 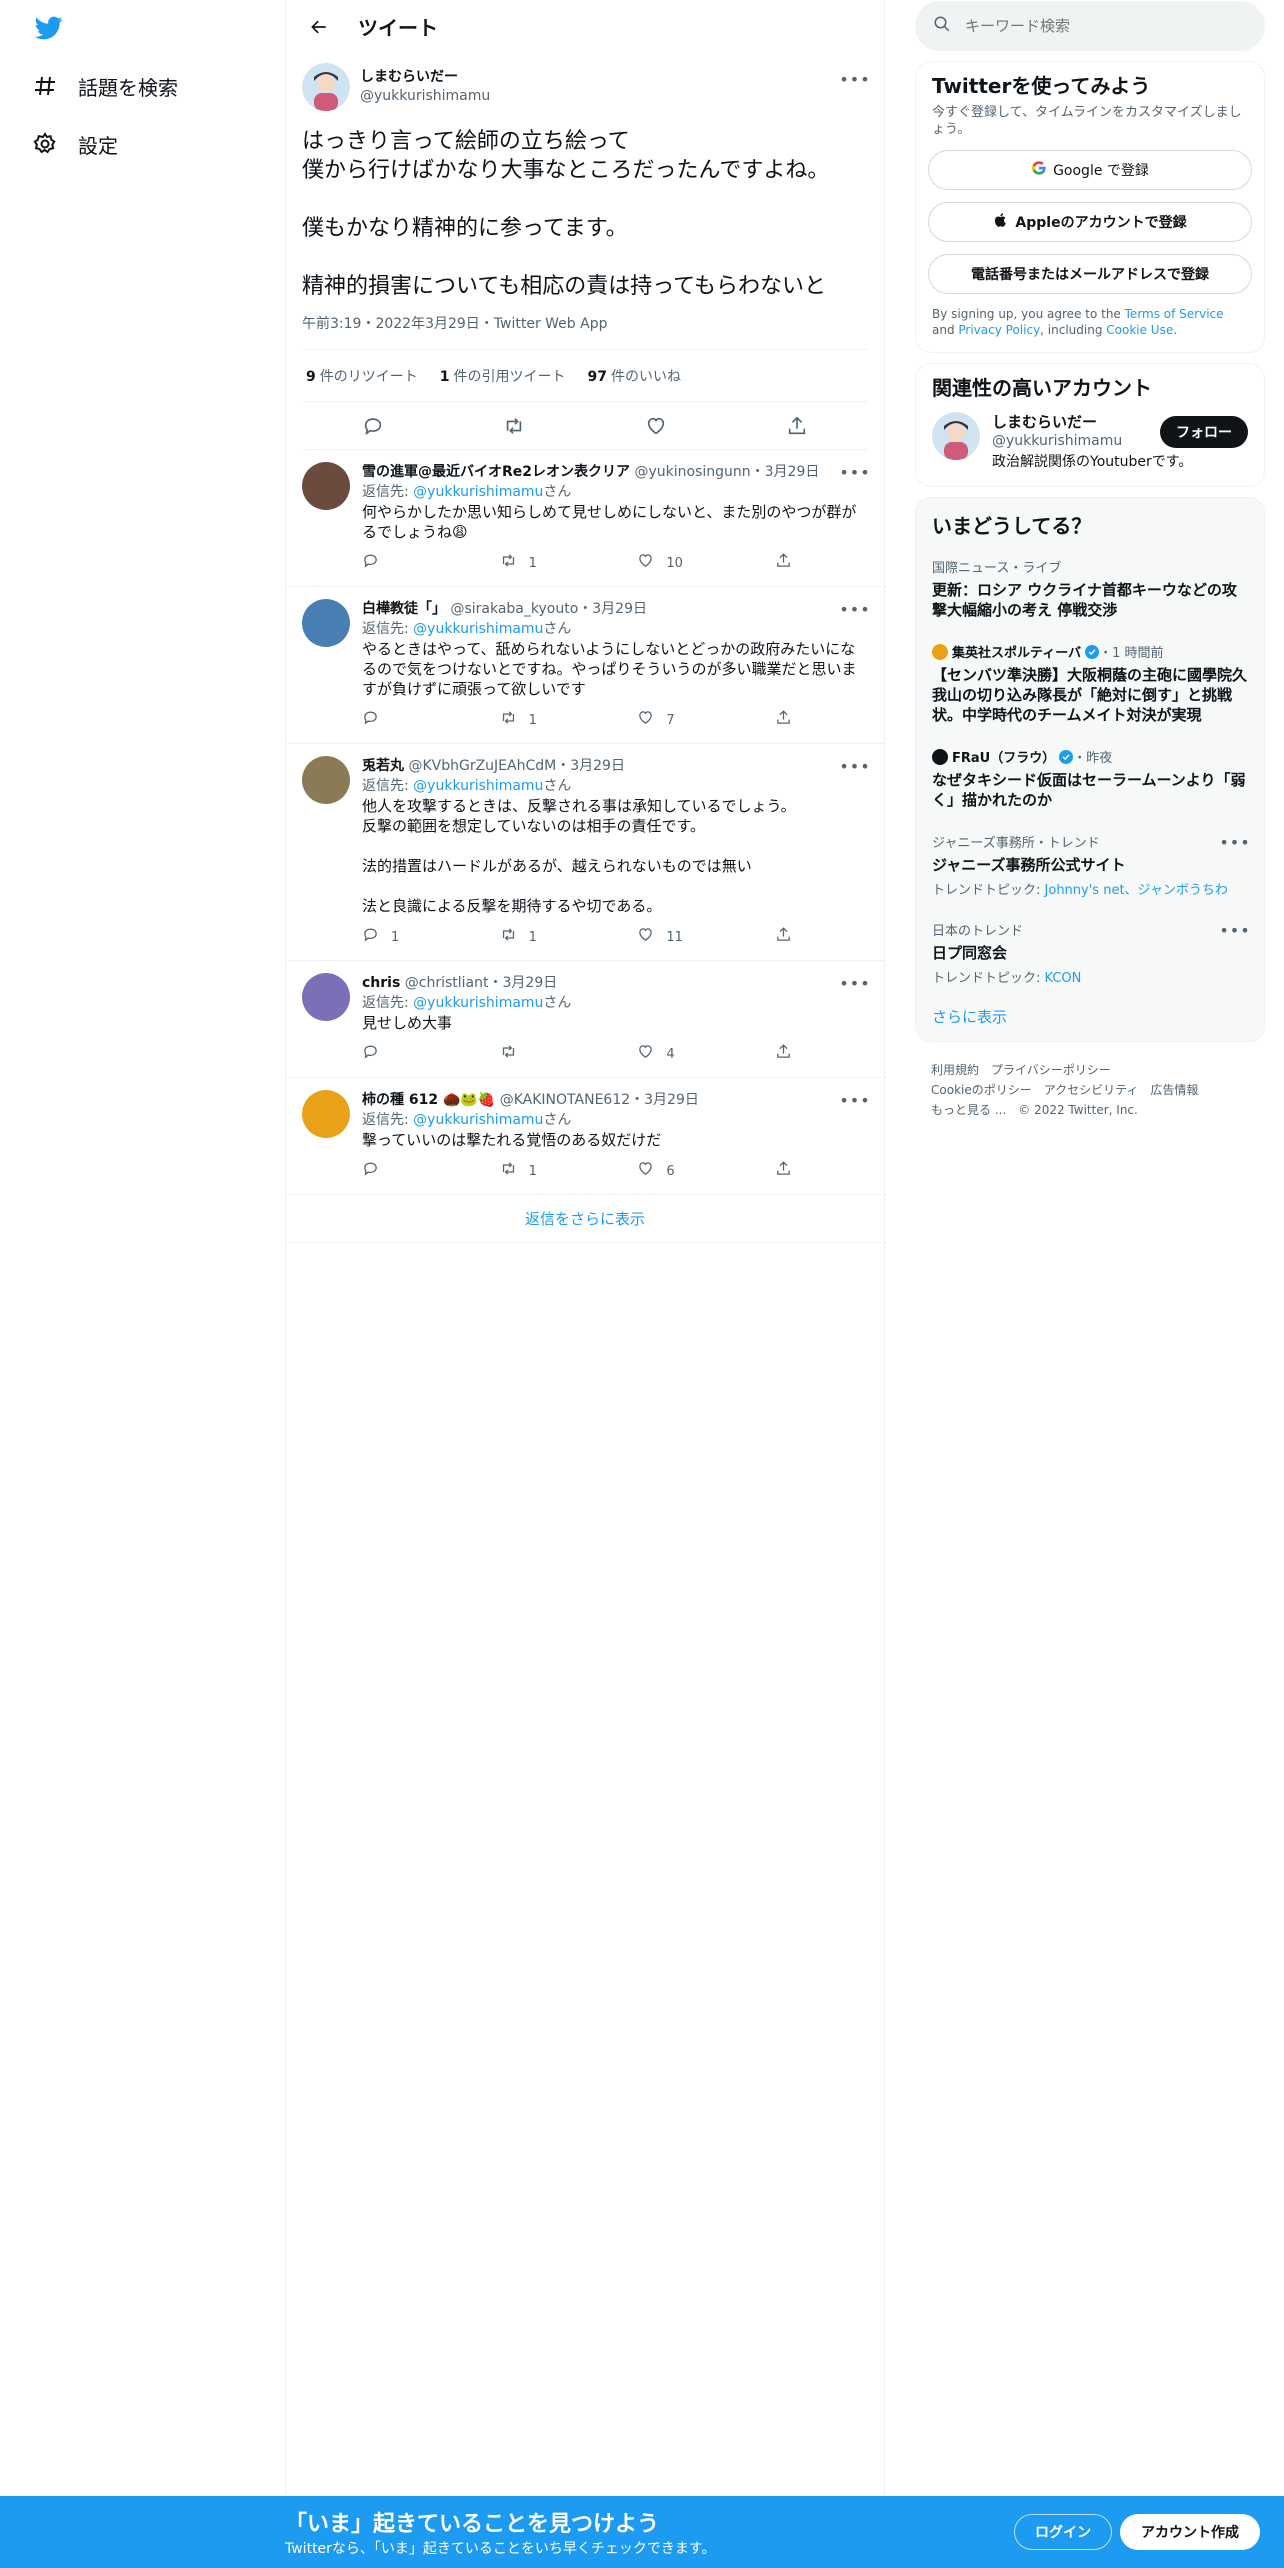 I want to click on reply-author-handle: @sirakaba_kyouto, so click(x=514, y=609).